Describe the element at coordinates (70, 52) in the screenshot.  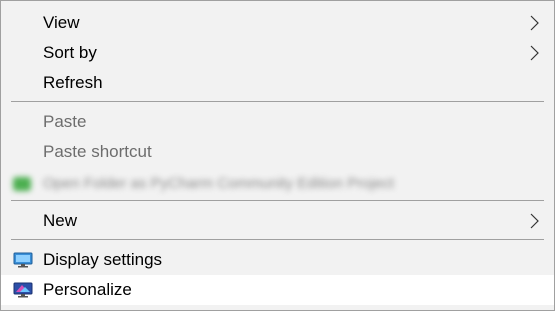
I see `menu-item-label: Sort by` at that location.